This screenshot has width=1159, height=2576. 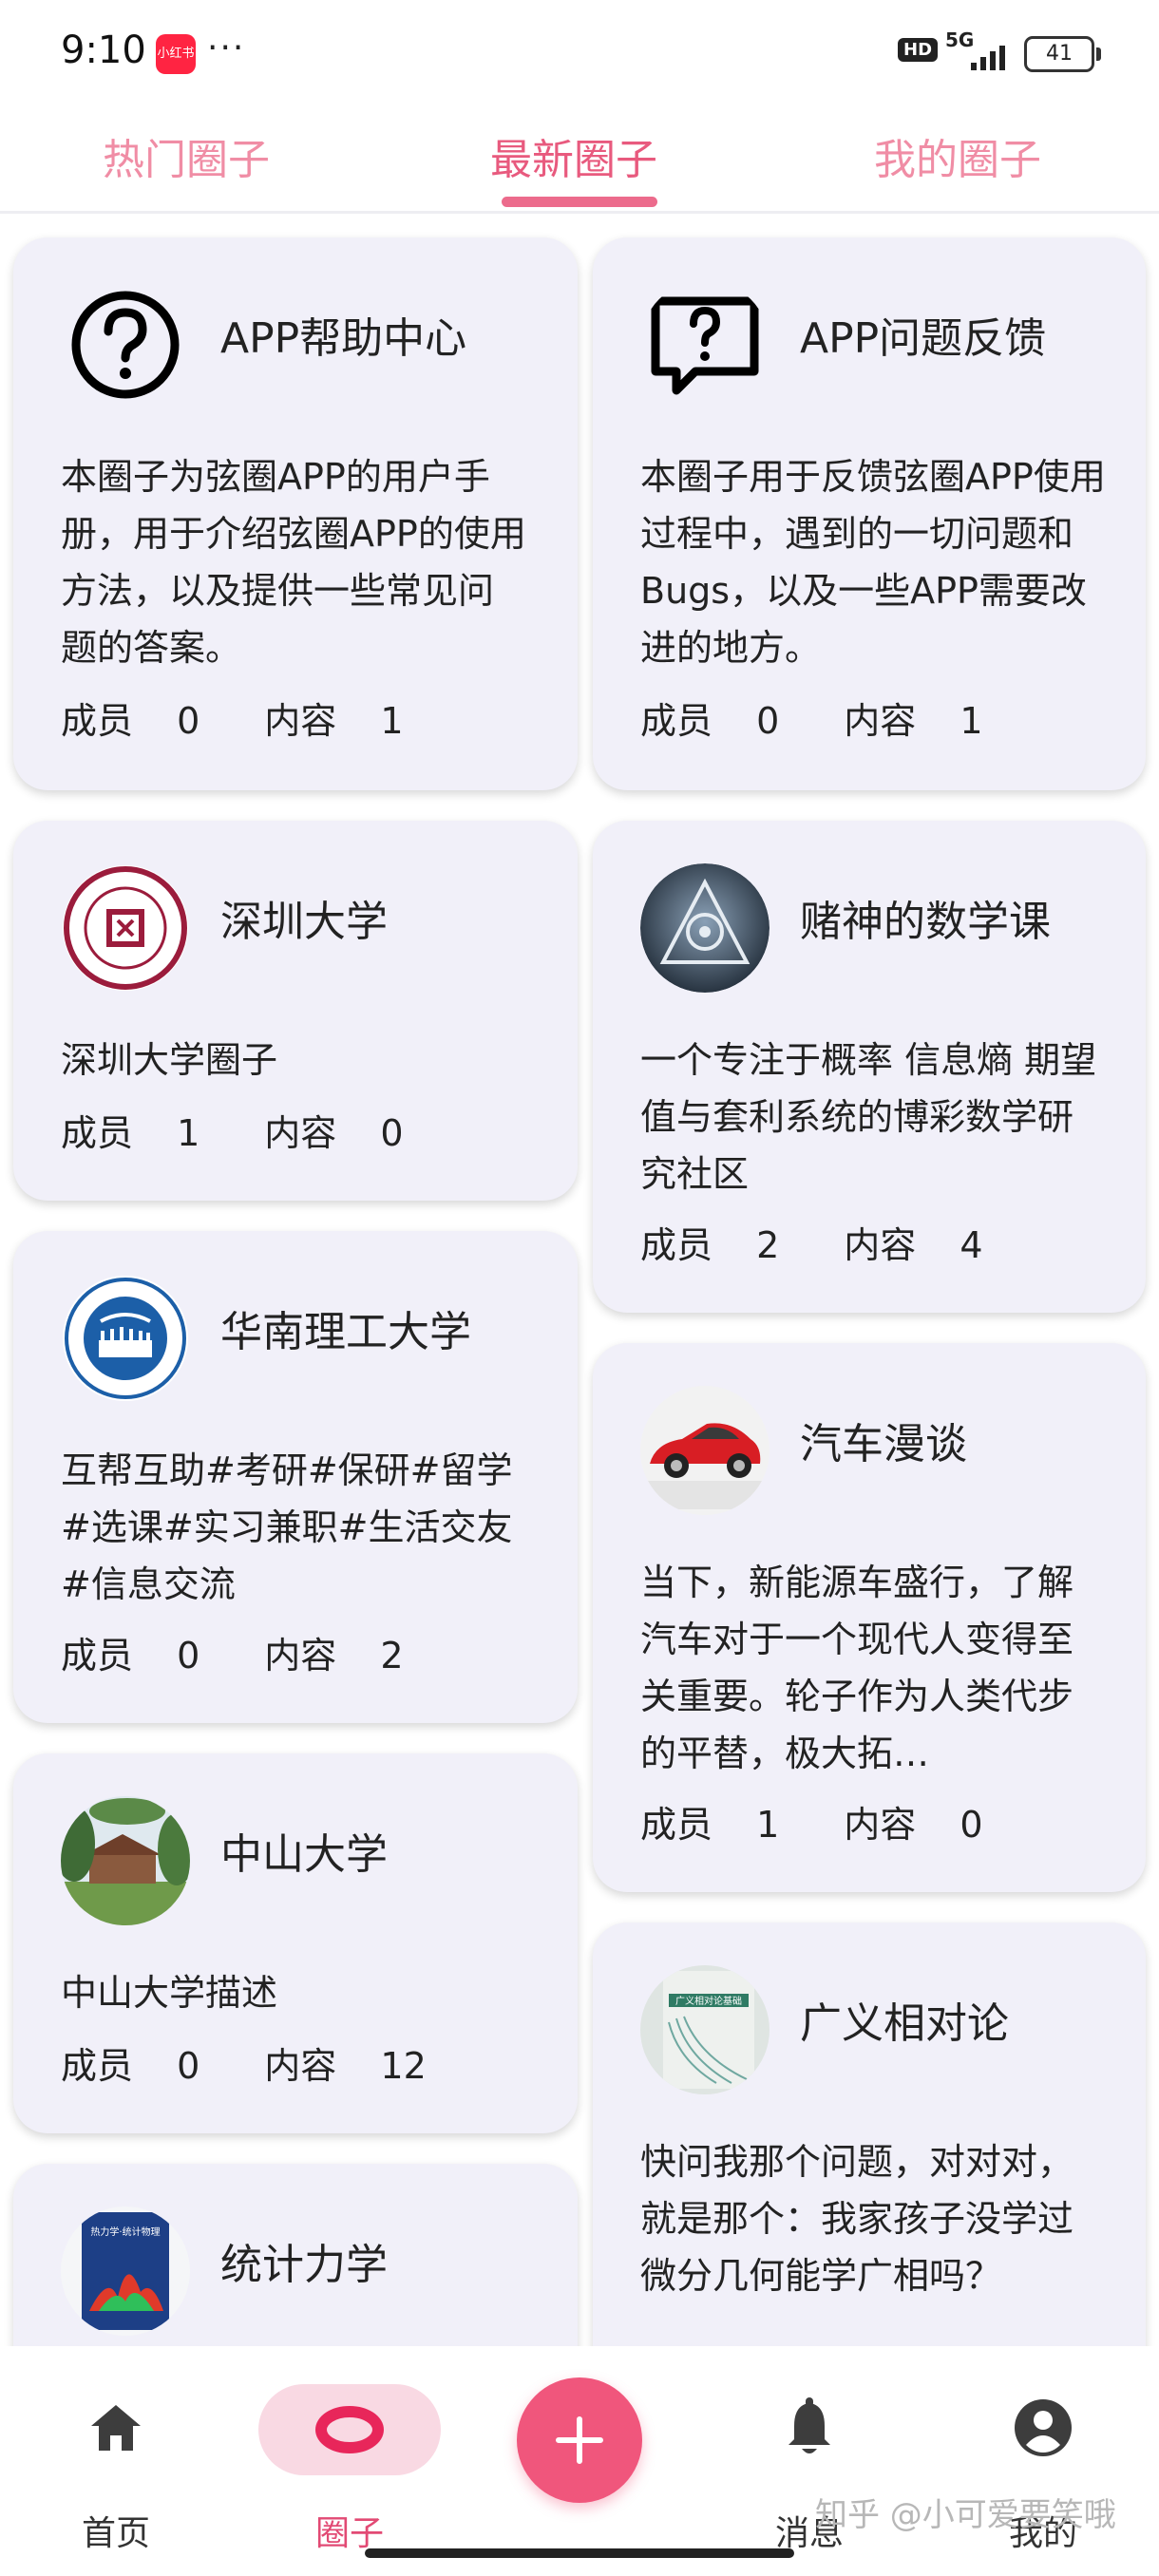 What do you see at coordinates (176, 54) in the screenshot?
I see `xiaohongshu-notification-icon: 小红书` at bounding box center [176, 54].